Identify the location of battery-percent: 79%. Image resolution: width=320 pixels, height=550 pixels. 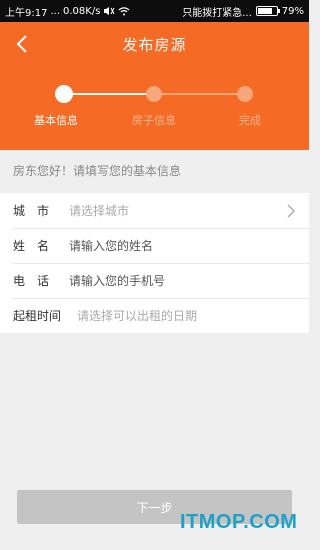
(292, 11).